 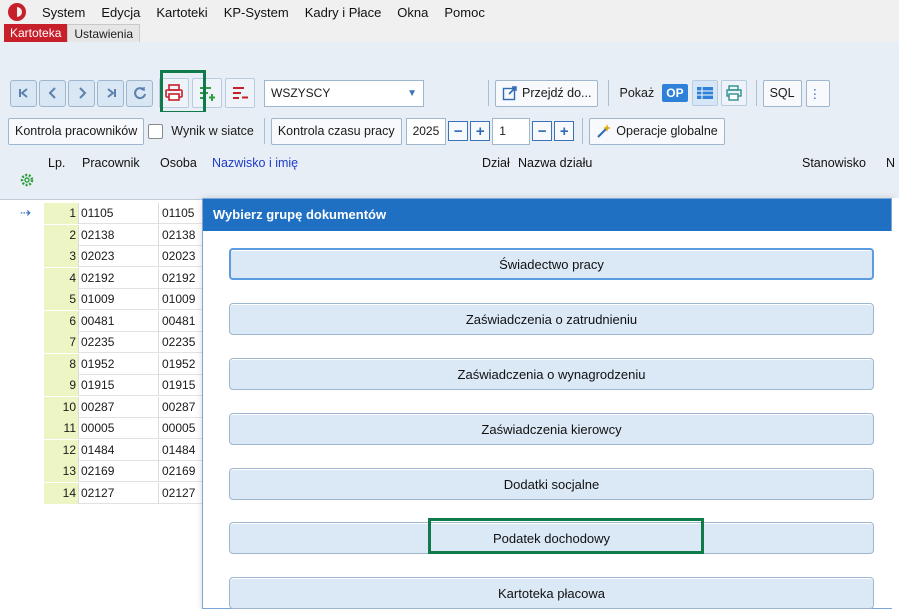 I want to click on cell-employee: 01009, so click(x=118, y=299).